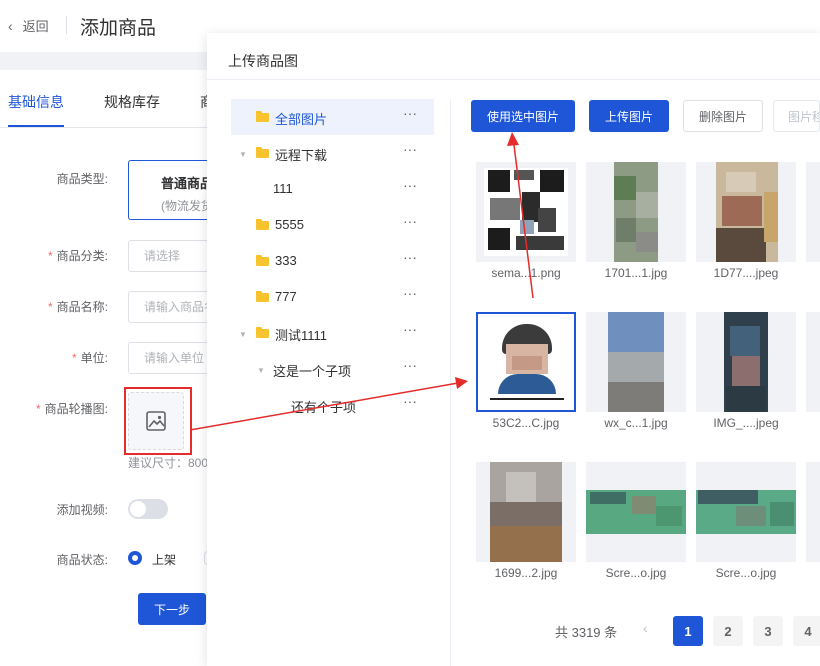 The width and height of the screenshot is (820, 666). I want to click on unit-label: 单位:, so click(94, 358).